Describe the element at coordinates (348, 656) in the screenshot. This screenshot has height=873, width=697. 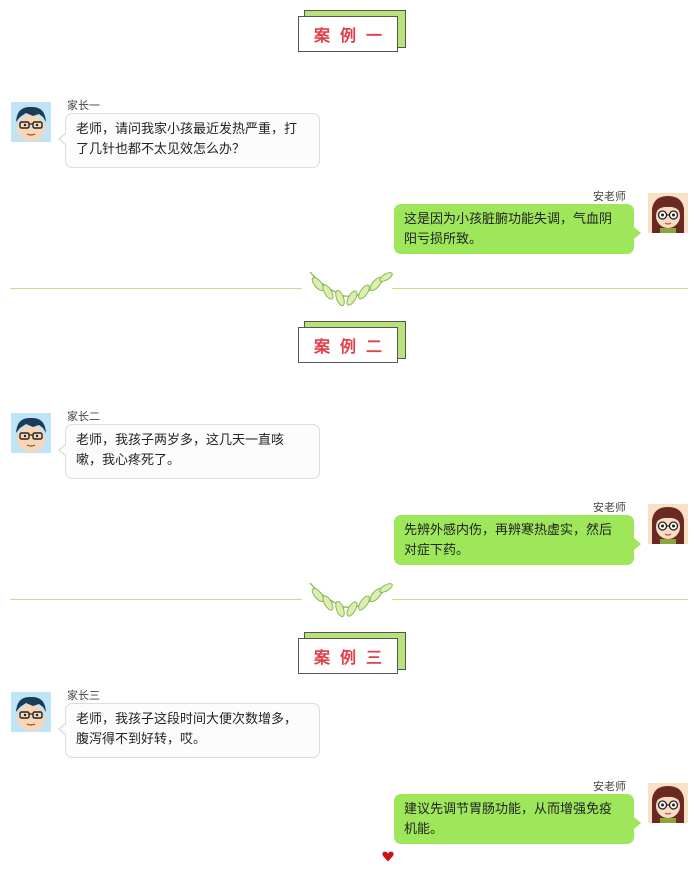
I see `case-title-3-text: 案例三` at that location.